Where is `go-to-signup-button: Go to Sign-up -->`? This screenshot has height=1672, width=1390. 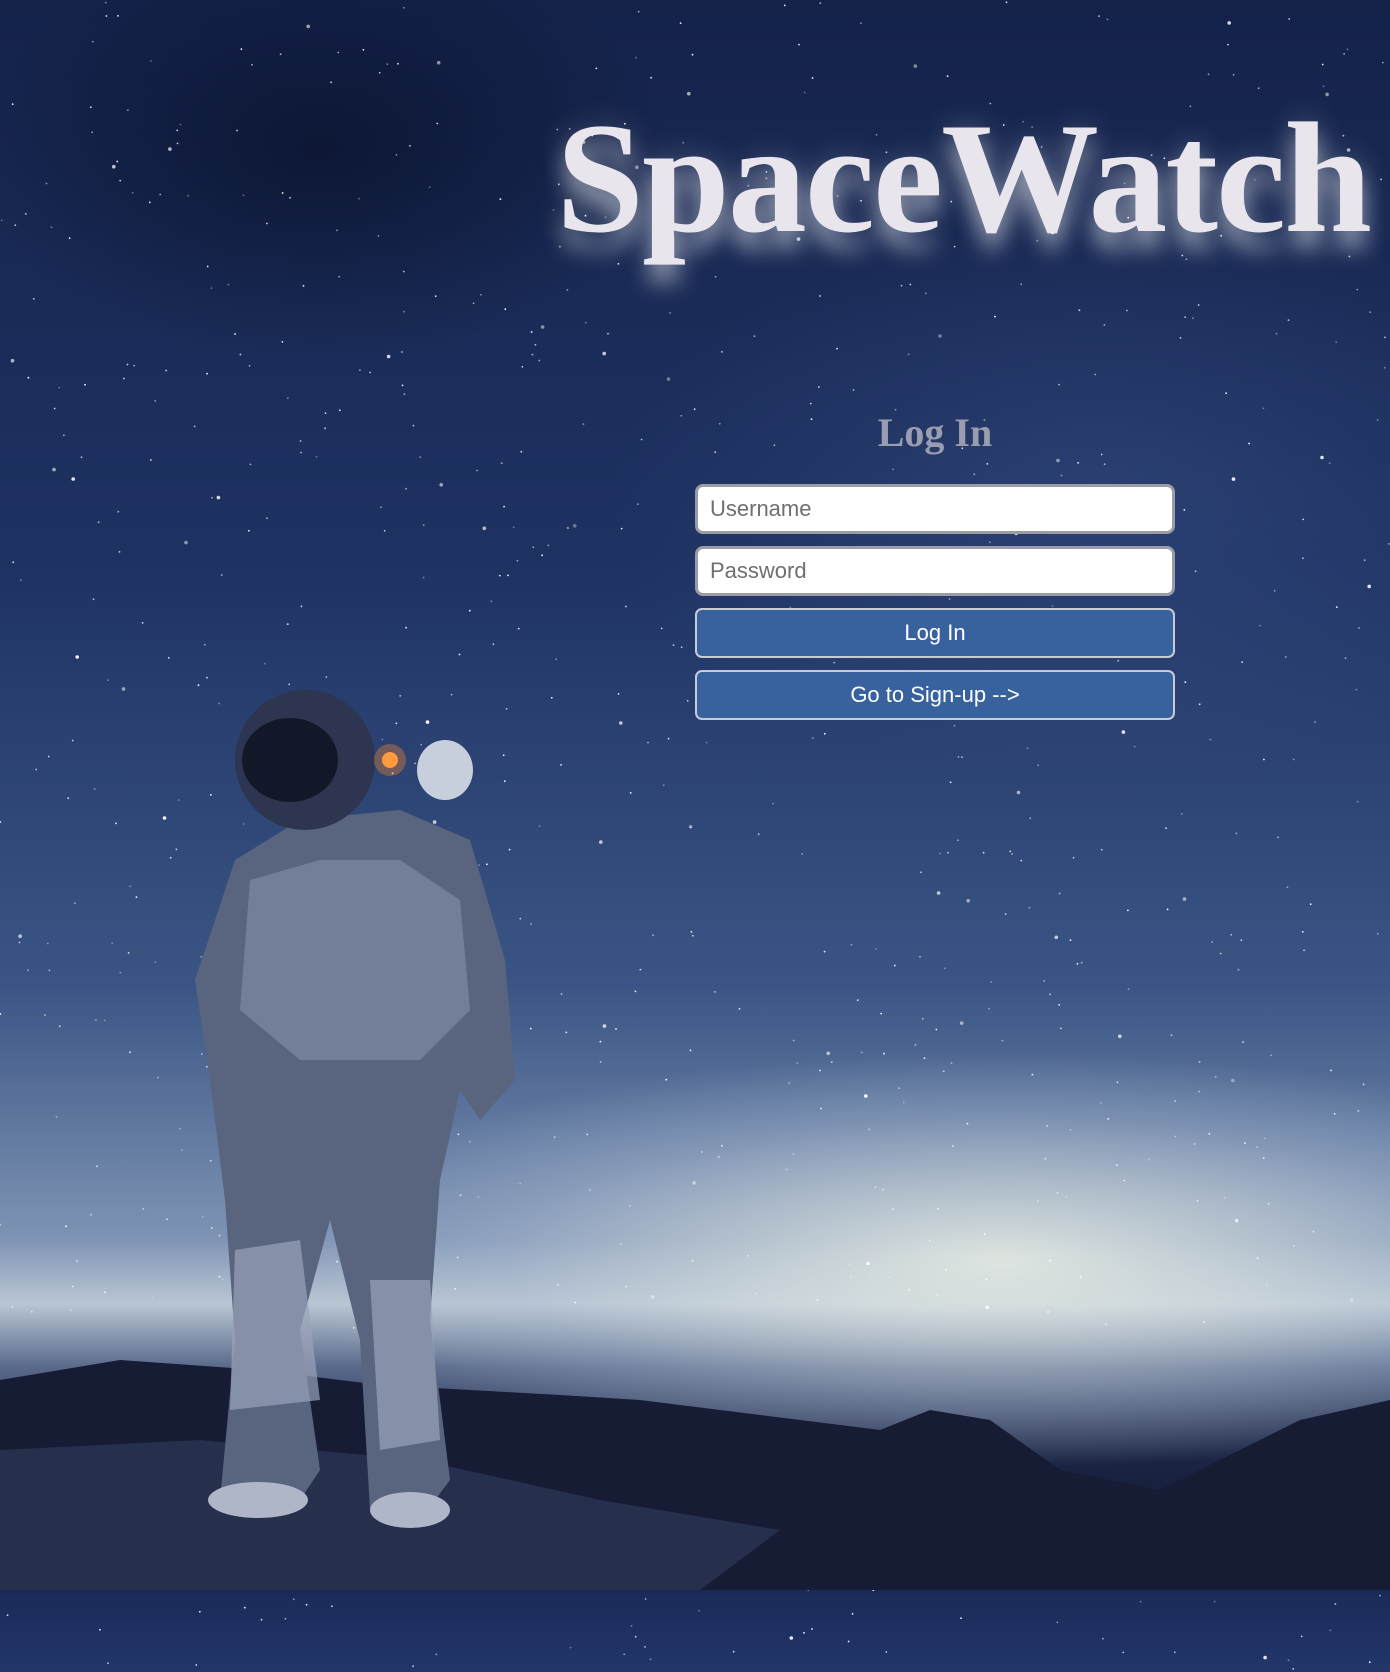 go-to-signup-button: Go to Sign-up --> is located at coordinates (935, 695).